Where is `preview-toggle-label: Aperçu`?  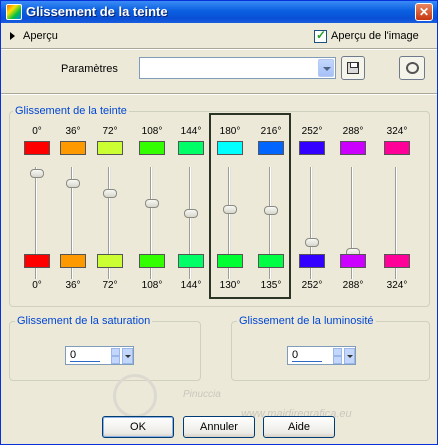 preview-toggle-label: Aperçu is located at coordinates (40, 36).